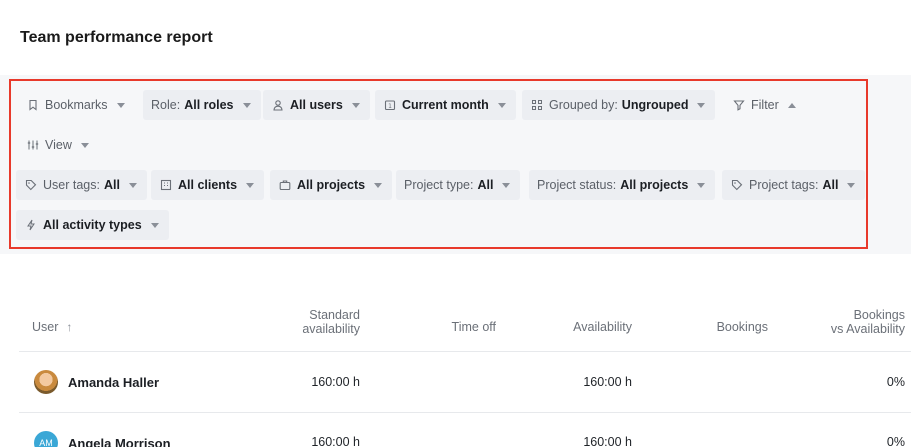 The height and width of the screenshot is (447, 911). I want to click on column-header-availability: Availability, so click(582, 327).